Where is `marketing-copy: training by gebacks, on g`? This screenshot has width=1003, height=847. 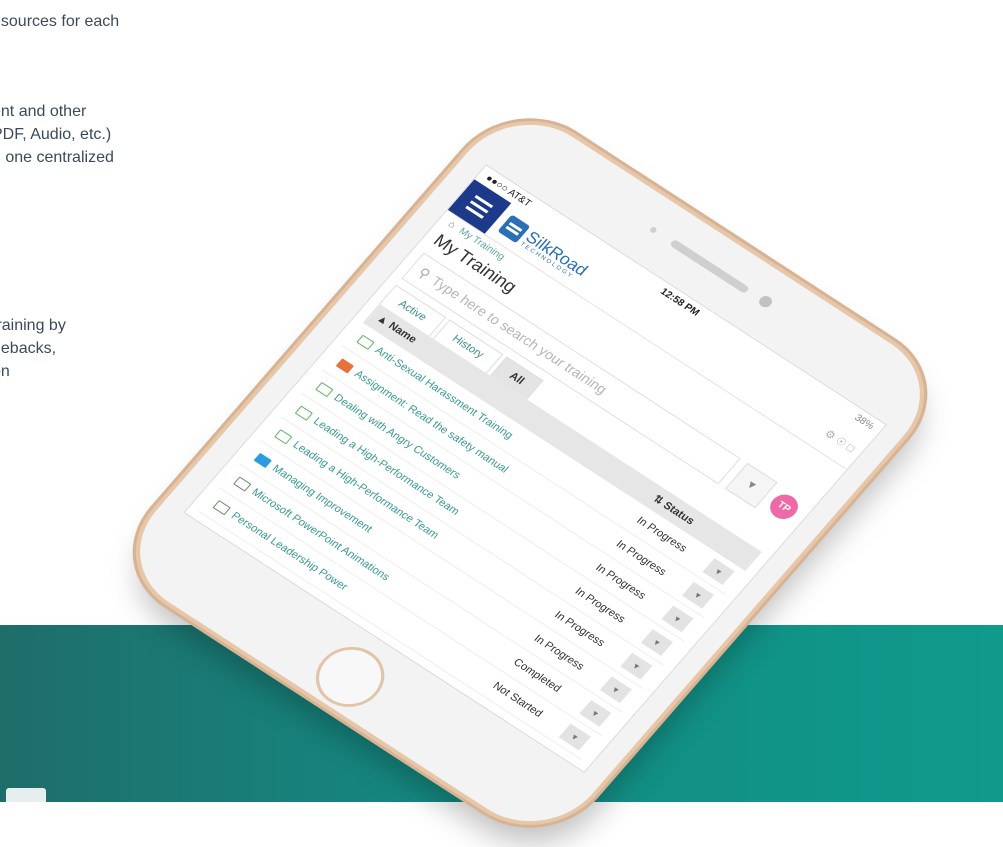
marketing-copy: training by gebacks, on g is located at coordinates (33, 360).